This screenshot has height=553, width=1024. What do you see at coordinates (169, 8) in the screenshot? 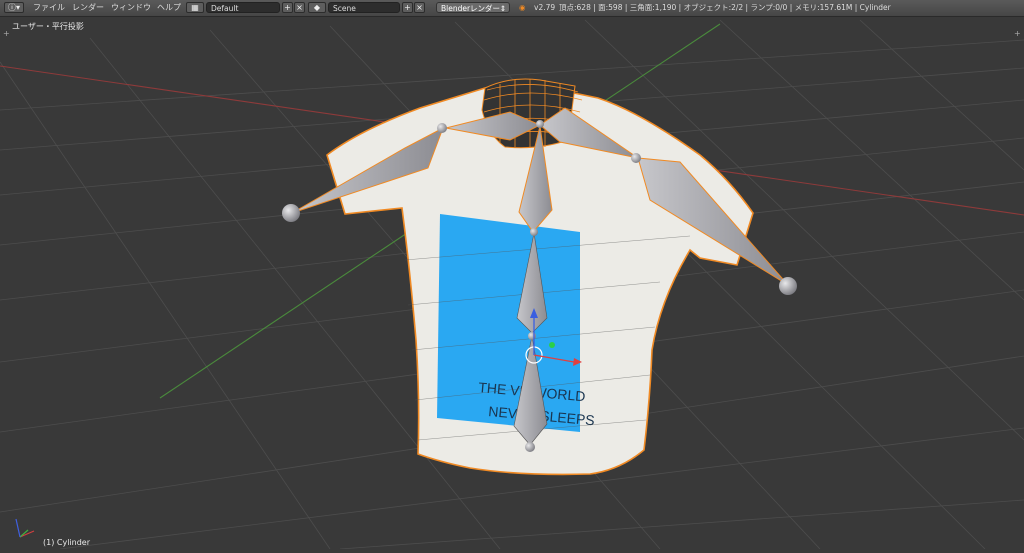
I see `menu-help: ヘルプ` at bounding box center [169, 8].